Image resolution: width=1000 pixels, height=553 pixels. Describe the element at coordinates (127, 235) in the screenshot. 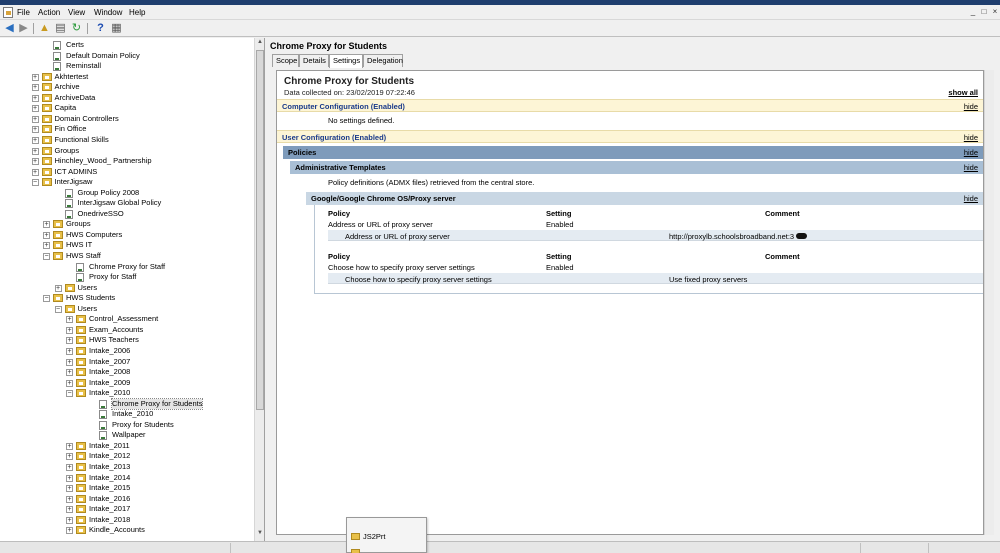

I see `tree-item-ou: + HWS Computers` at that location.